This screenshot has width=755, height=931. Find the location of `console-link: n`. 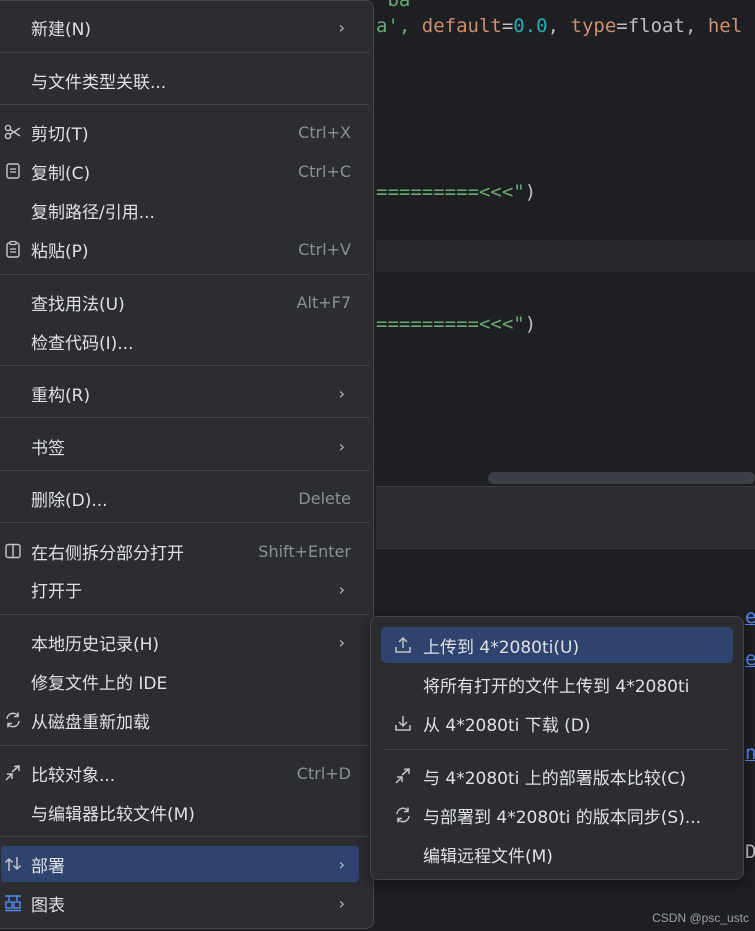

console-link: n is located at coordinates (750, 753).